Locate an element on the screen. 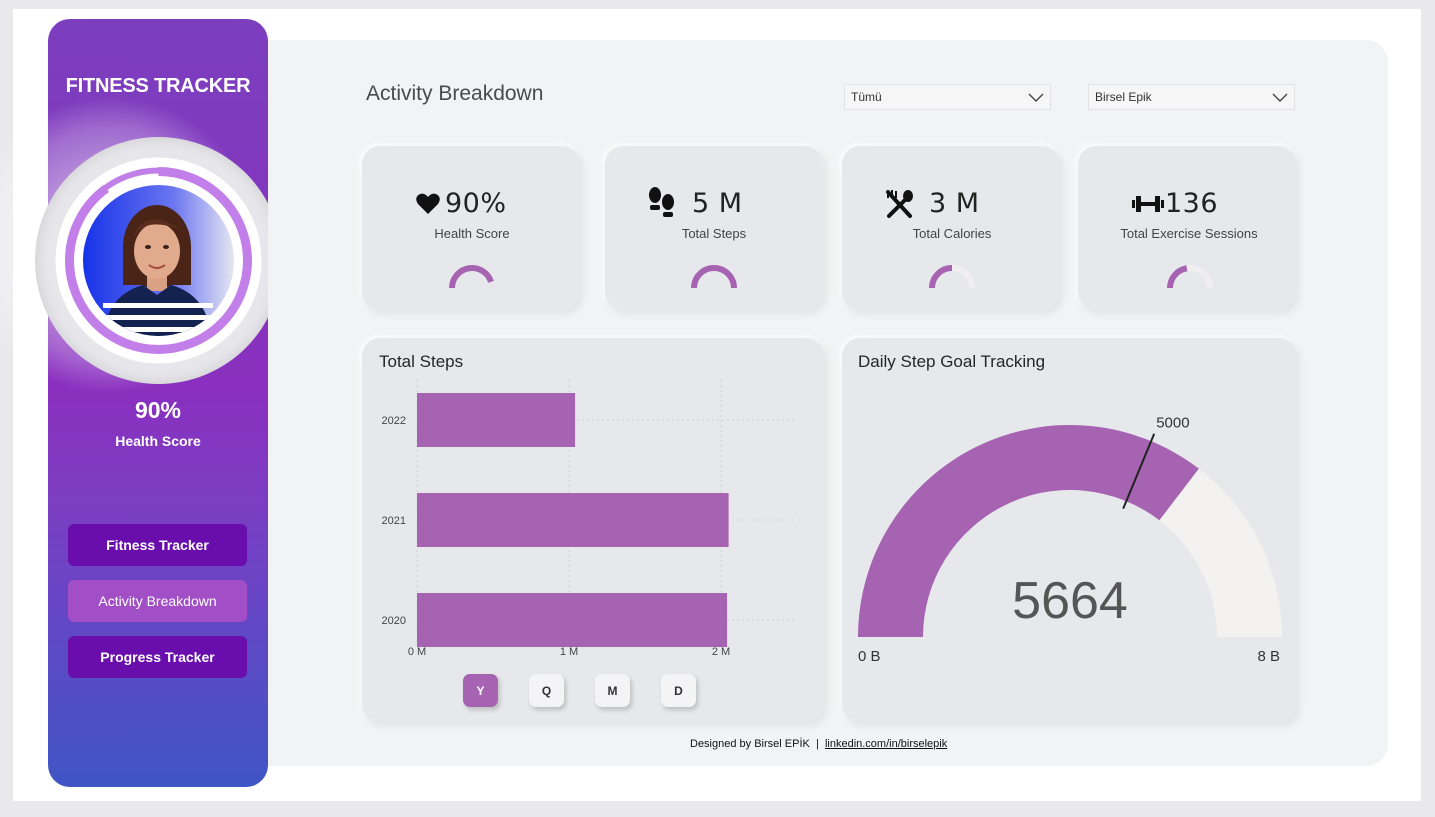 The image size is (1435, 817). gauge-value-label: 5664 is located at coordinates (1070, 601).